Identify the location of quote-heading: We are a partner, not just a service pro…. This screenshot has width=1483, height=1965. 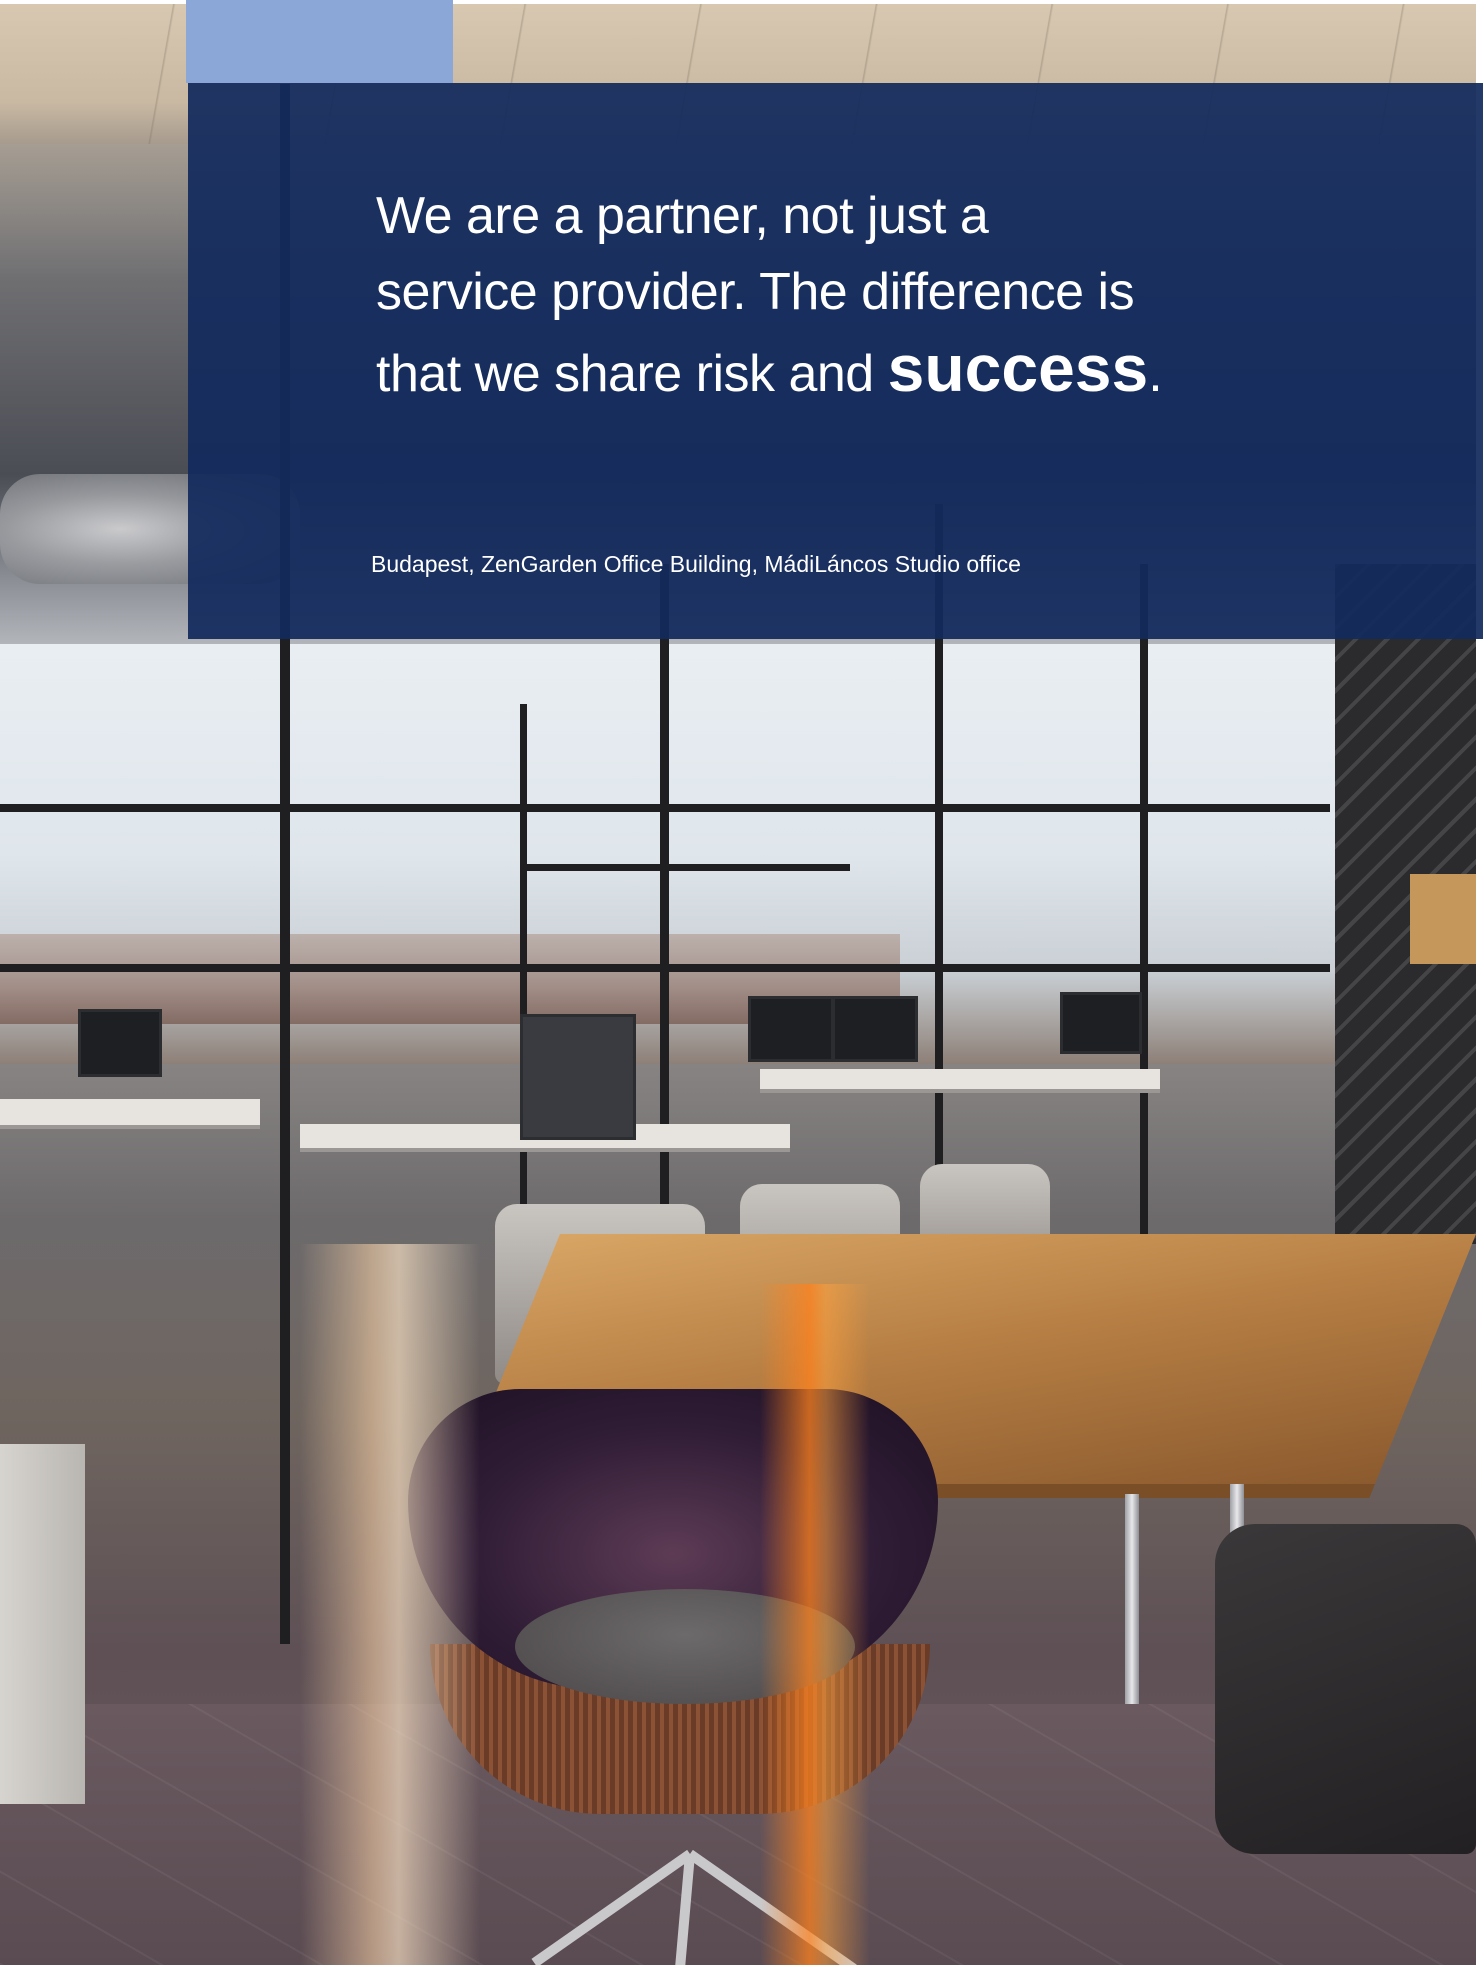
(816, 295).